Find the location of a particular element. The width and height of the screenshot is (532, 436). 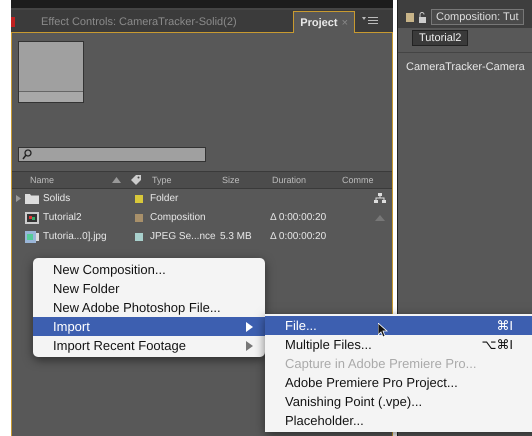

folder-icon is located at coordinates (32, 198).